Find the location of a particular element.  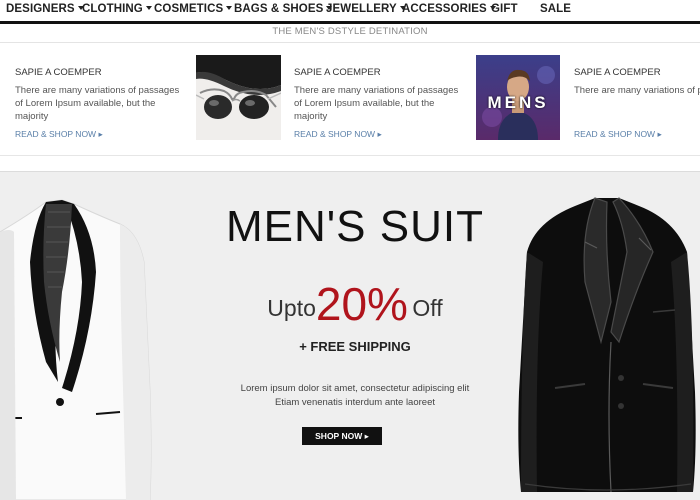

discount-prefix: Upto is located at coordinates (291, 308).